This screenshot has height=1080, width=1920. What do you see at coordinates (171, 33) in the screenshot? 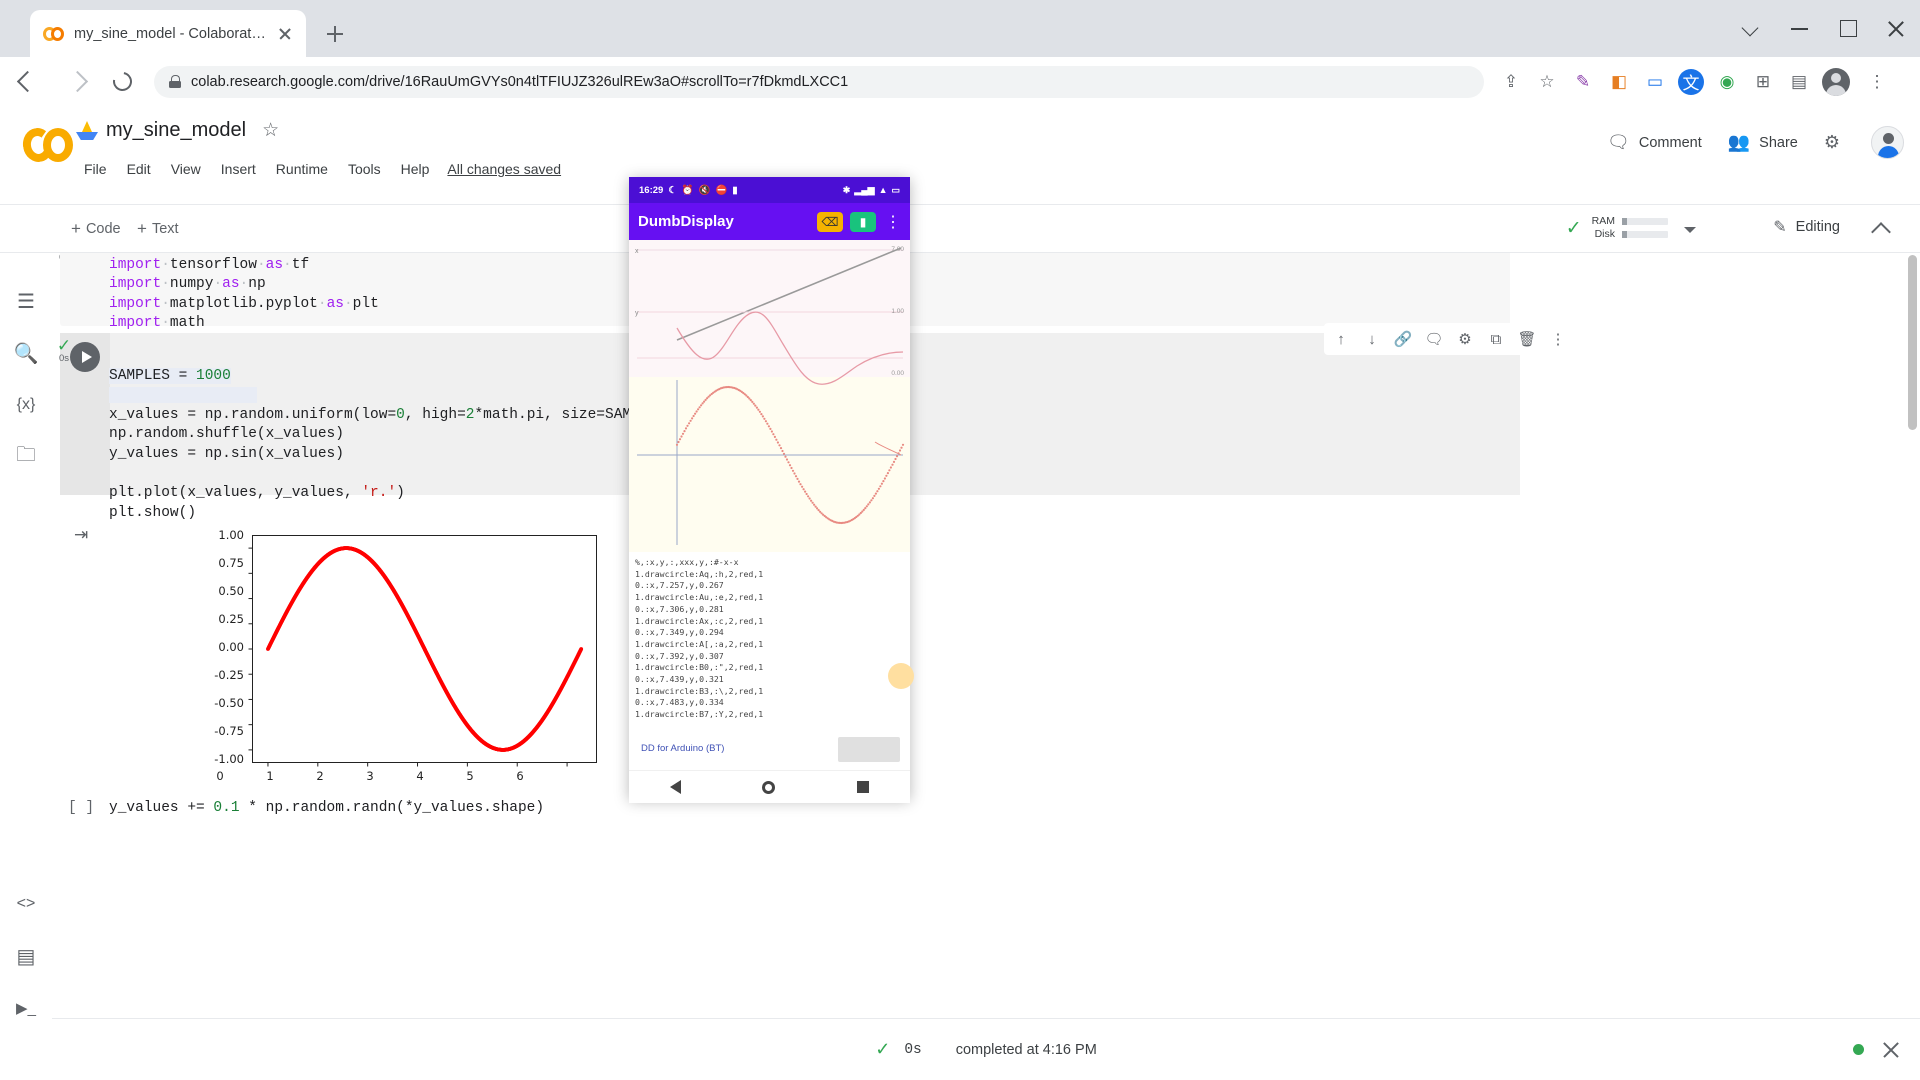
I see `tab-title: my_sine_model - Colaboratory` at bounding box center [171, 33].